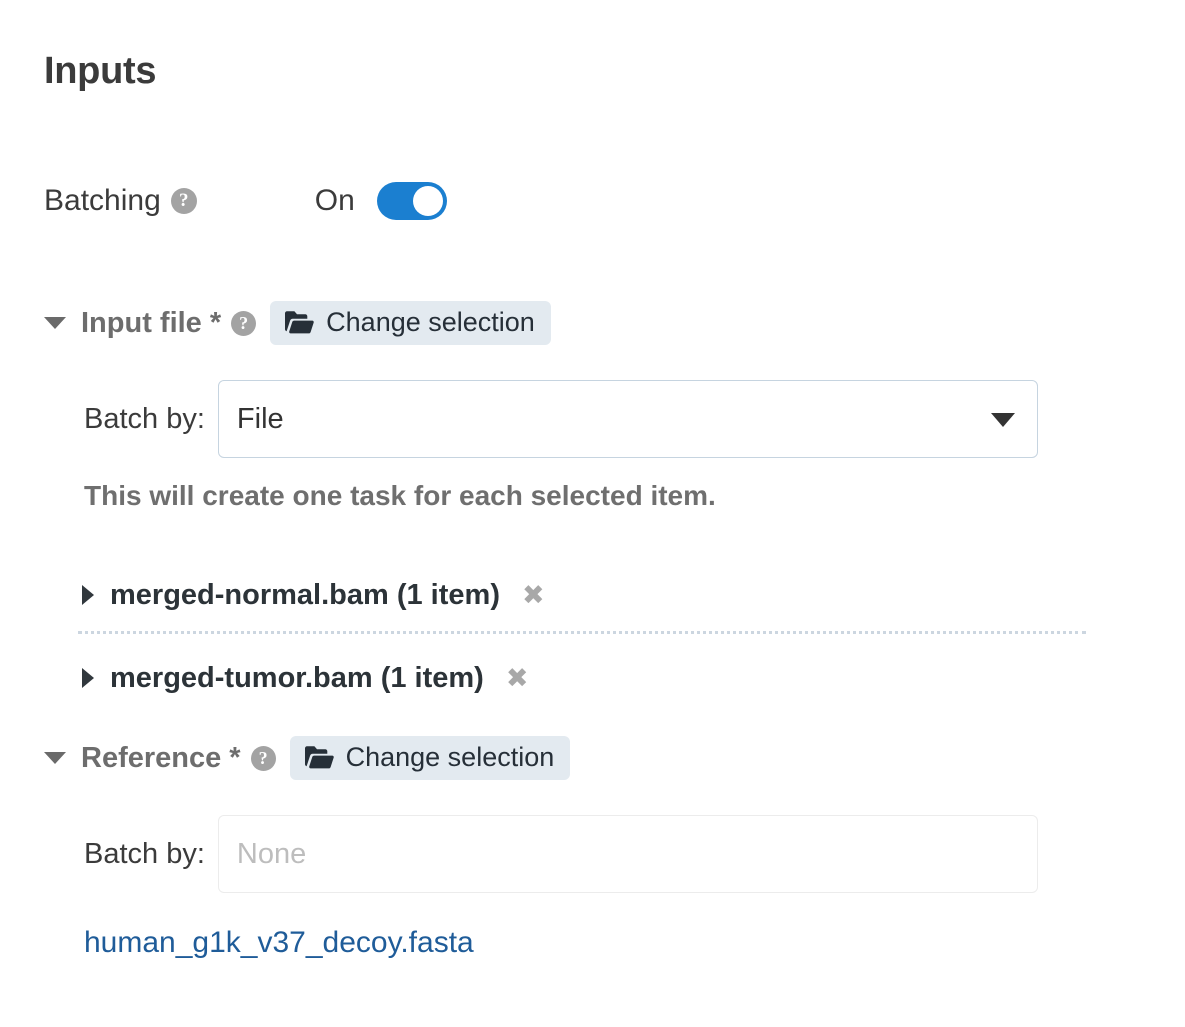 The image size is (1185, 1027). I want to click on reference-file-link: human_g1k_v37_decoy.fasta, so click(279, 943).